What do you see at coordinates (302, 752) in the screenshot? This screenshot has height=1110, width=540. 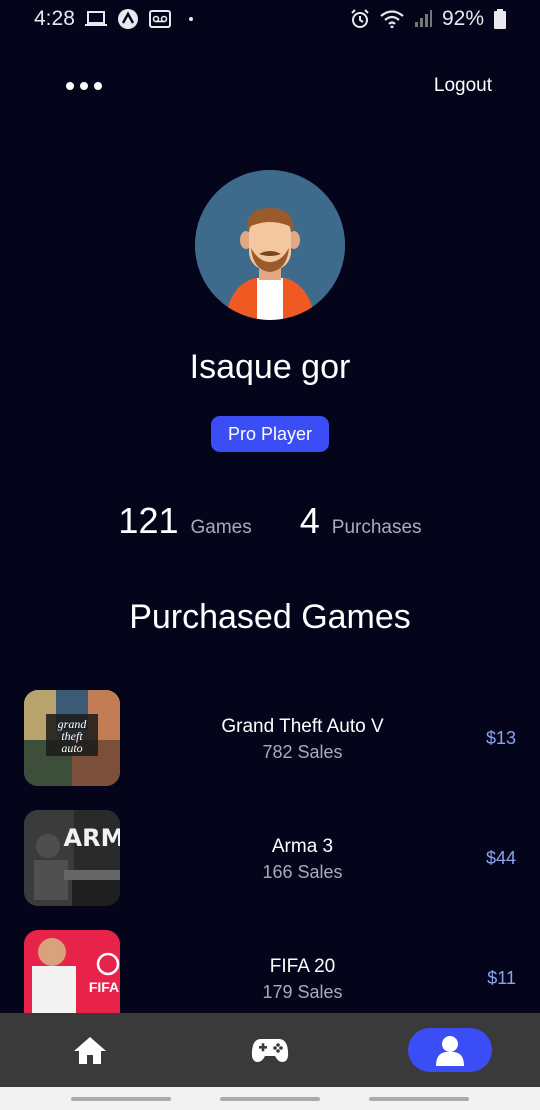 I see `game-sales: 782 Sales` at bounding box center [302, 752].